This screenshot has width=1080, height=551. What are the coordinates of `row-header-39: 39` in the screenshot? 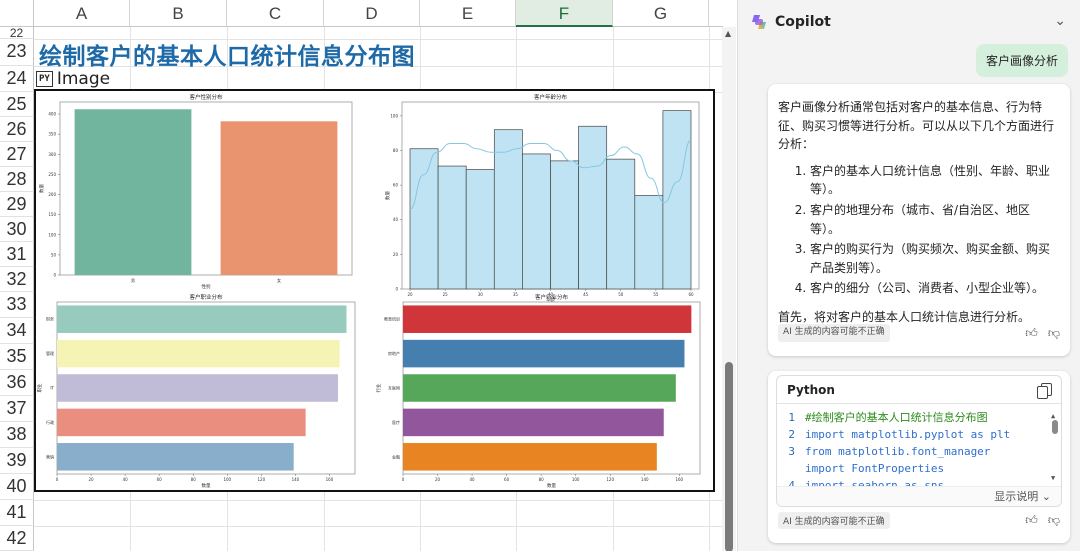 It's located at (17, 461).